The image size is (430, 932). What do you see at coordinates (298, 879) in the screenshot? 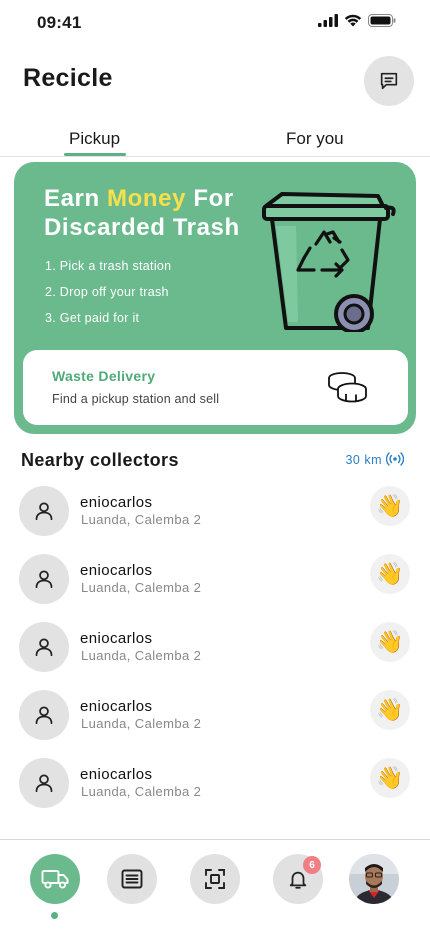
I see `nav-notifications-button: 6` at bounding box center [298, 879].